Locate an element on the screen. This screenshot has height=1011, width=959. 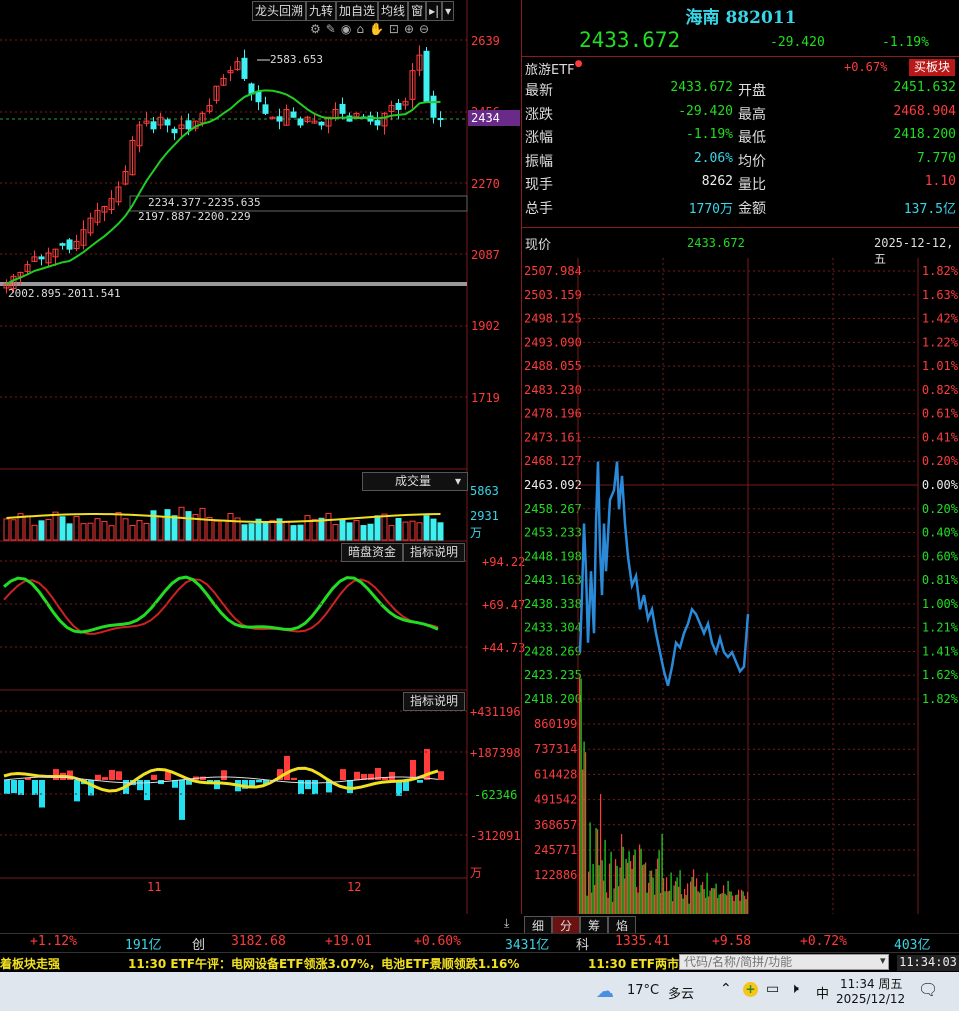
price-axis-label: 2428.269 is located at coordinates (553, 651).